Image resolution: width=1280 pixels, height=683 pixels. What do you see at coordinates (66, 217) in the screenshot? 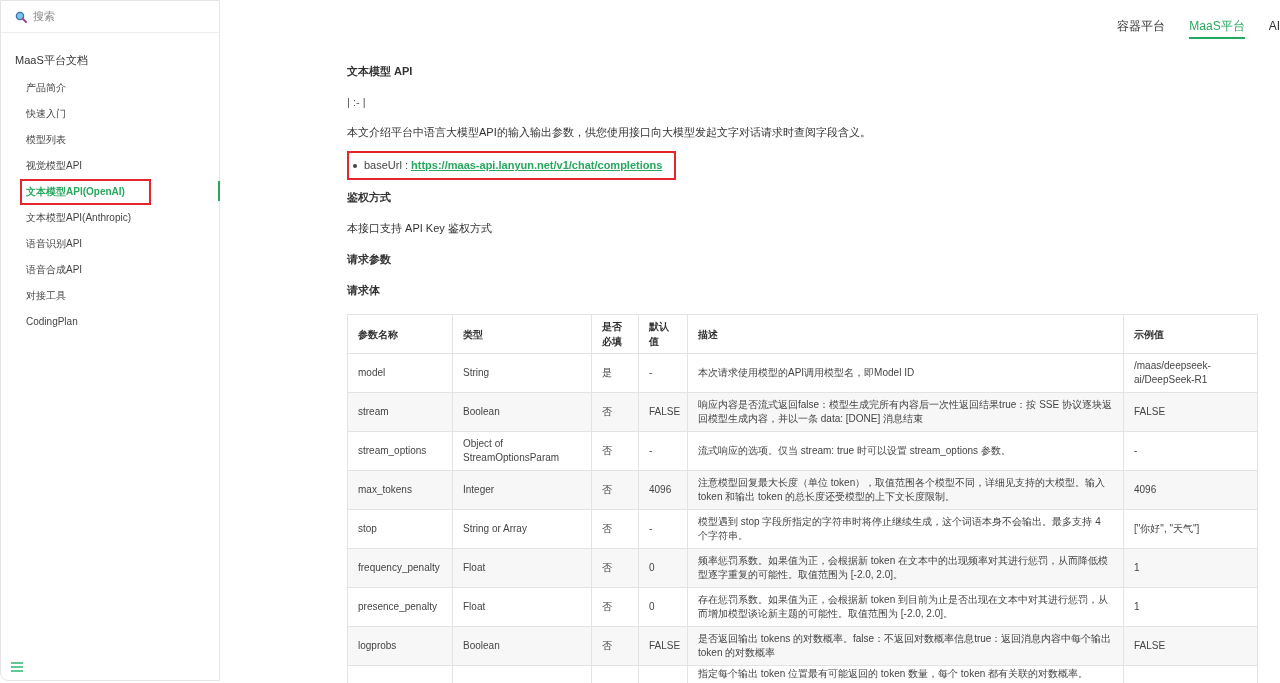
I see `nav-item: 文本模型API(Anthropic)` at bounding box center [66, 217].